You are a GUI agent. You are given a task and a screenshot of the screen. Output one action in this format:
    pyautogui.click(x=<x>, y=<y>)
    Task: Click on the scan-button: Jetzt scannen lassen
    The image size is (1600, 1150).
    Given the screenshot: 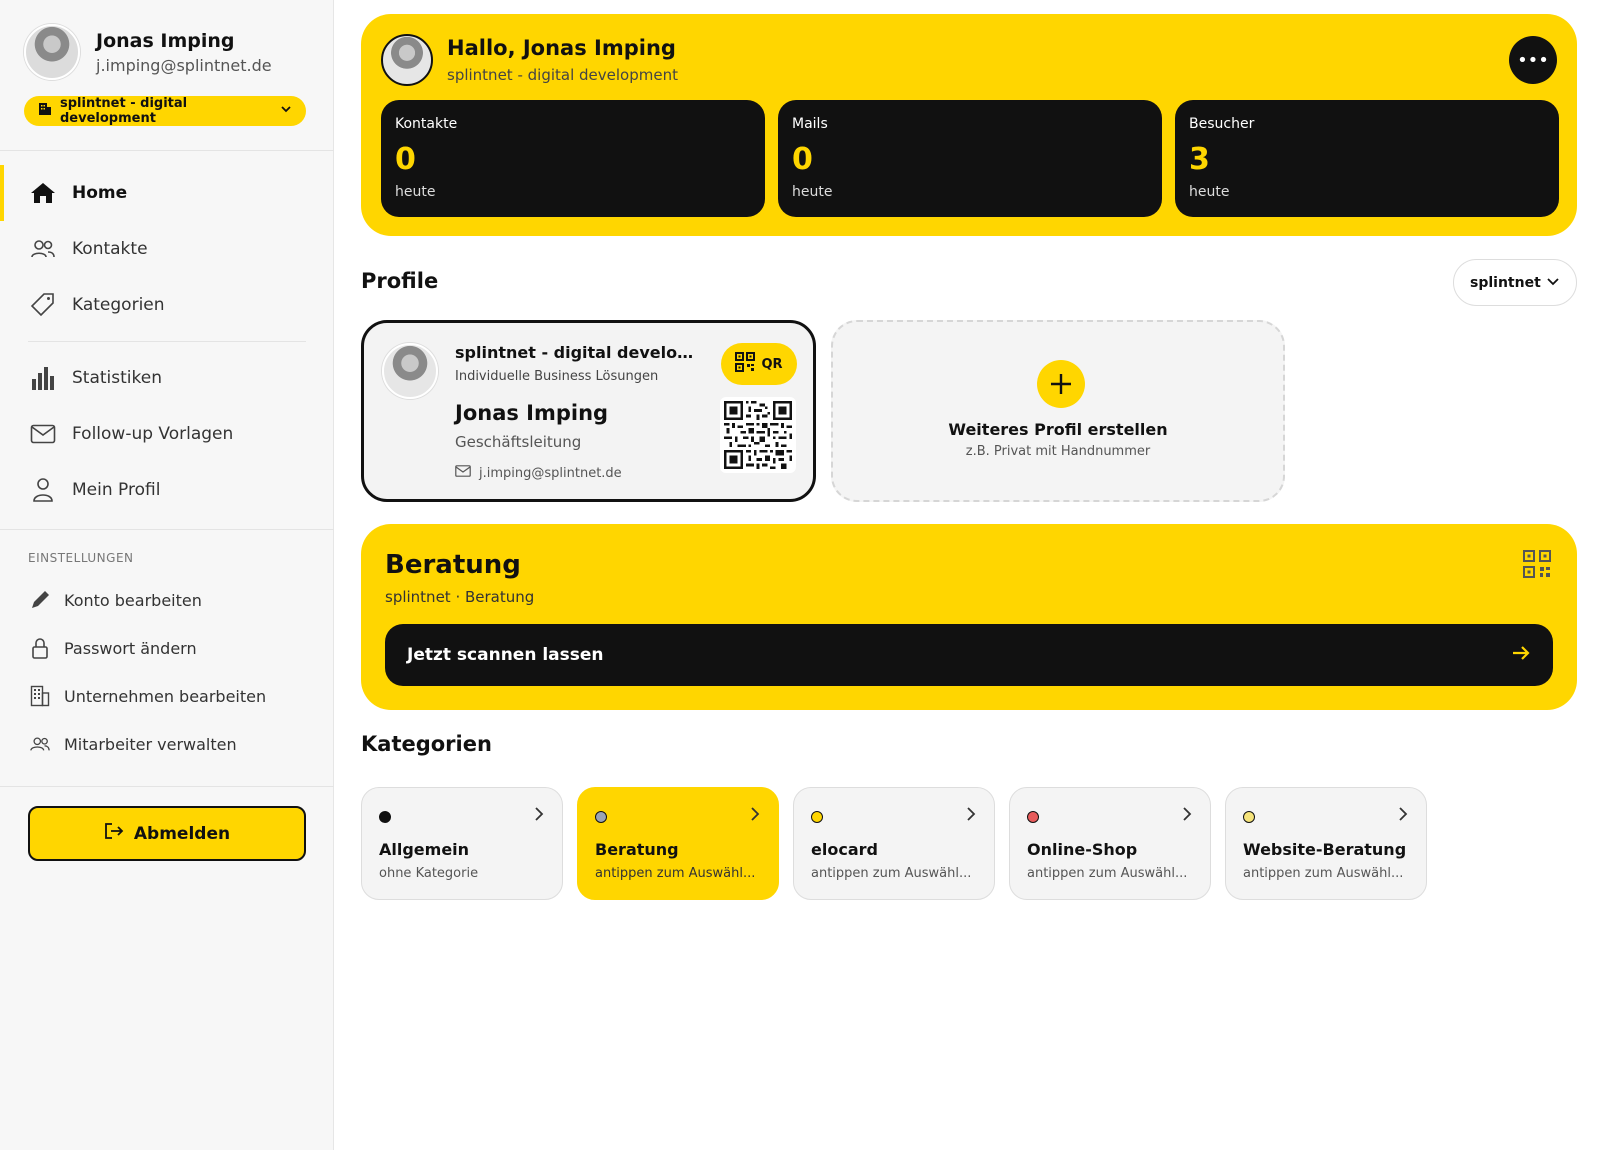 What is the action you would take?
    pyautogui.click(x=969, y=655)
    